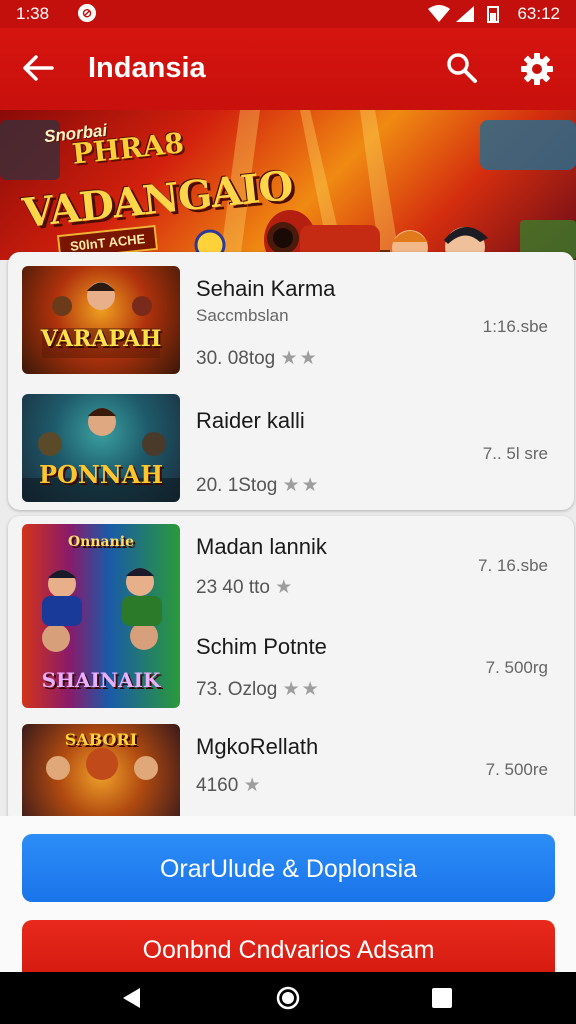 Image resolution: width=576 pixels, height=1024 pixels. I want to click on game-thumbnail: SABORI, so click(101, 775).